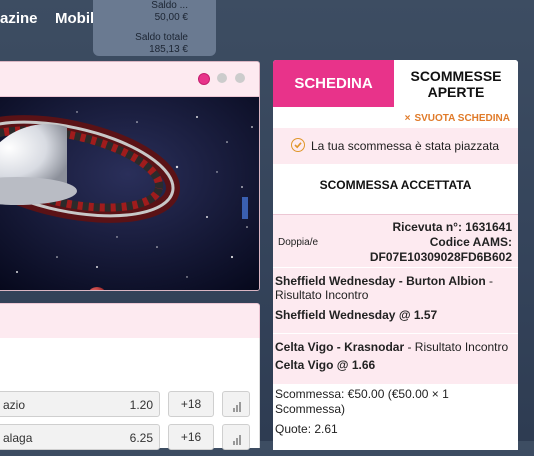  I want to click on clear-slip-label: SVUOTA SCHEDINA, so click(462, 118).